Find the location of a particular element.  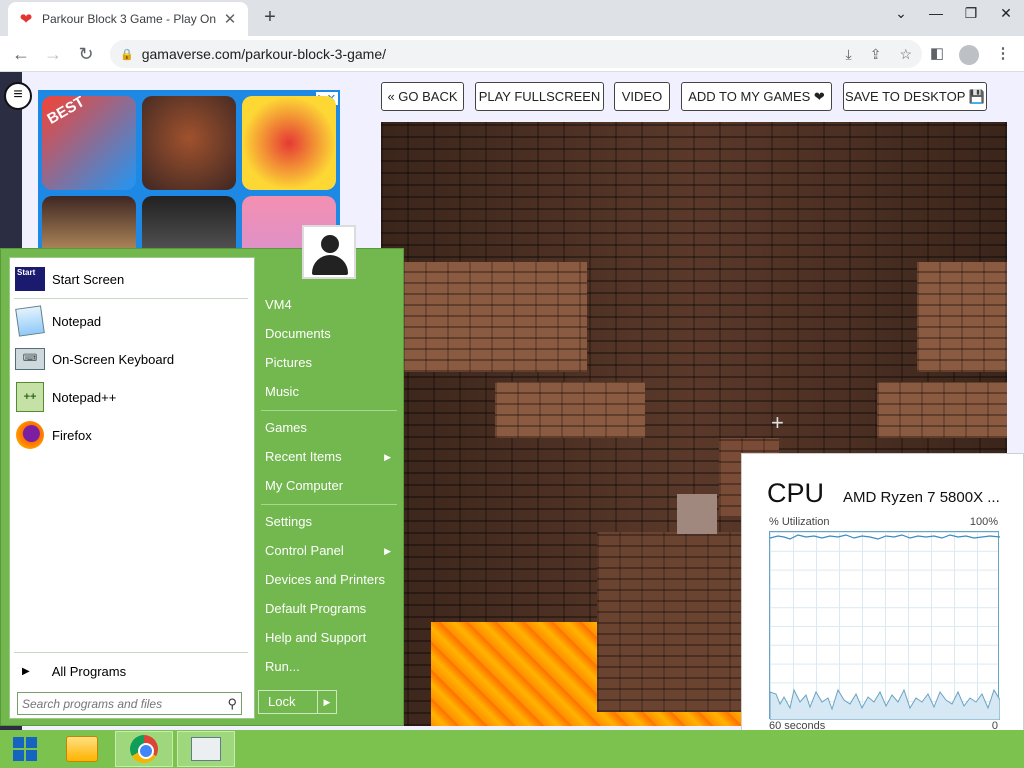

start-link-pictures: Pictures is located at coordinates (331, 363).